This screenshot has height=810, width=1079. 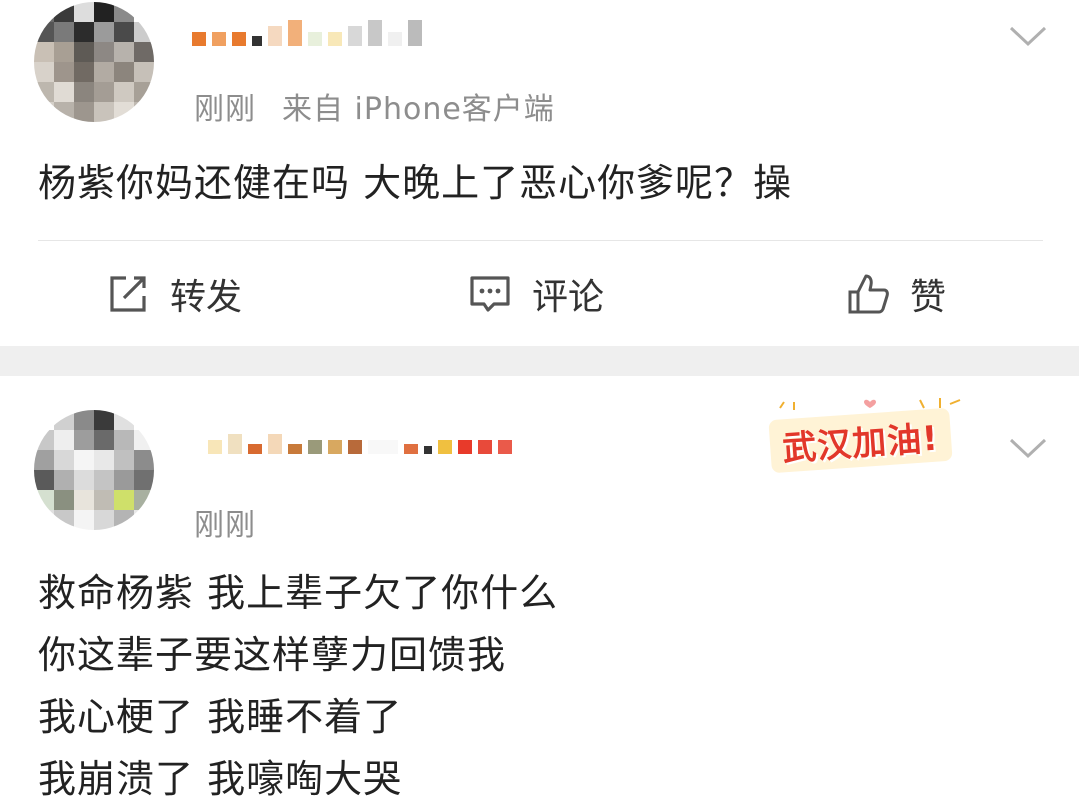 I want to click on comment-button: 评论, so click(x=536, y=294).